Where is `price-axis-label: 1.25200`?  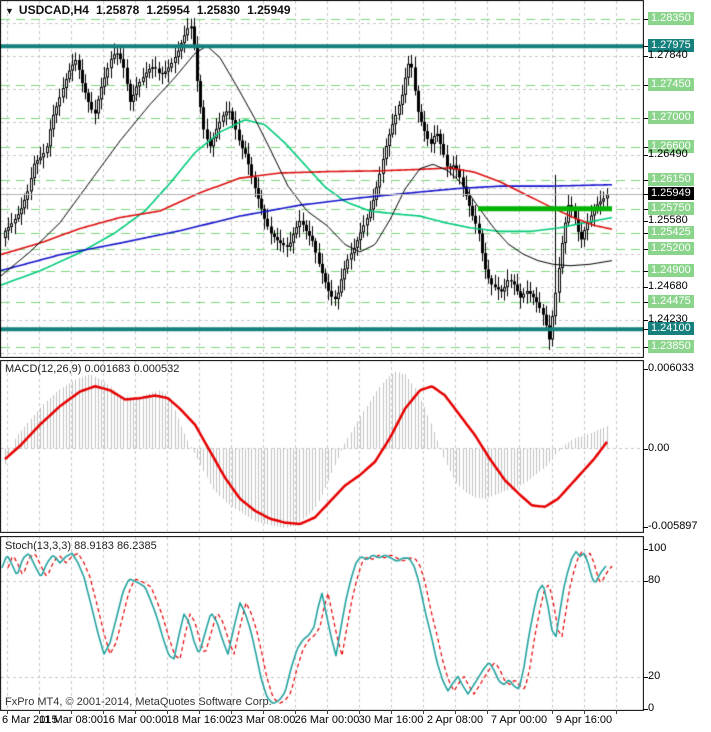
price-axis-label: 1.25200 is located at coordinates (671, 248).